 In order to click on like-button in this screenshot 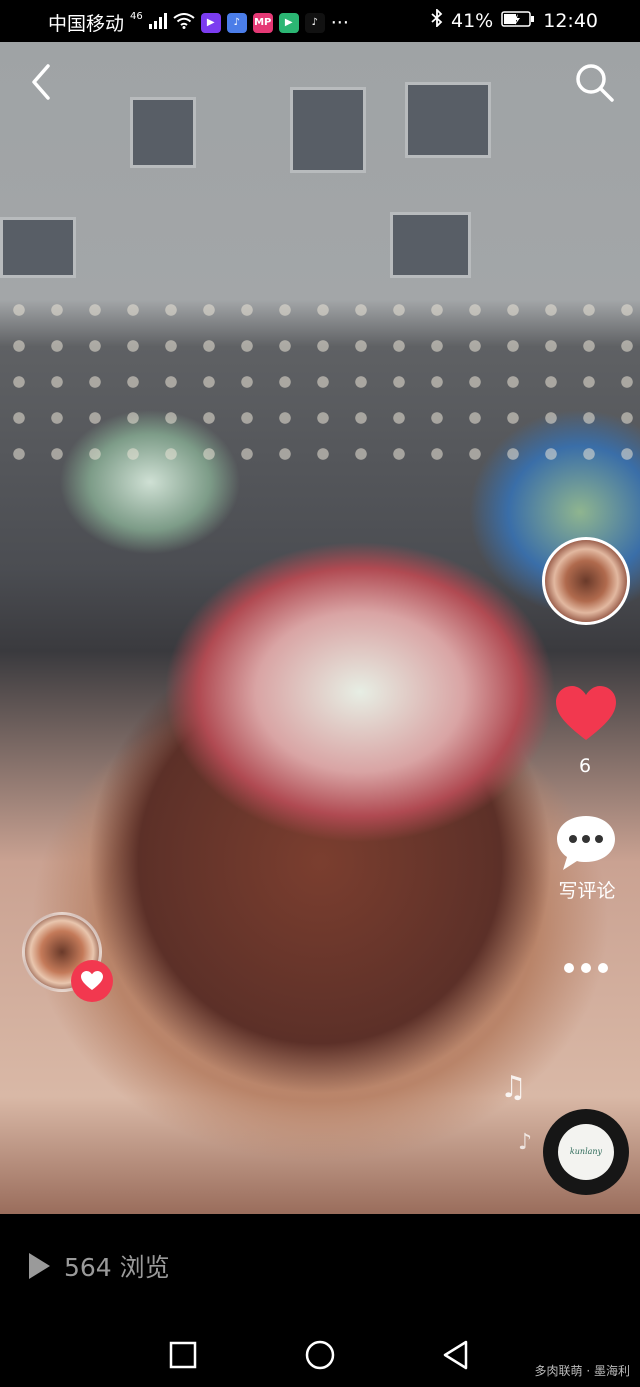, I will do `click(586, 715)`.